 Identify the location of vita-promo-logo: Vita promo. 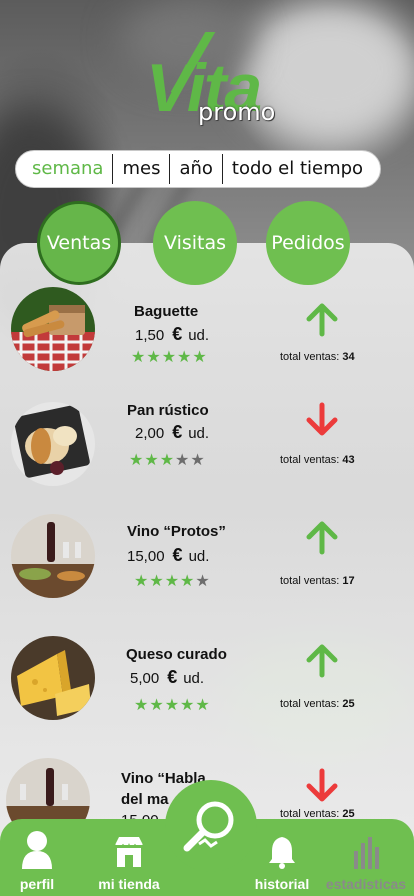
(210, 78).